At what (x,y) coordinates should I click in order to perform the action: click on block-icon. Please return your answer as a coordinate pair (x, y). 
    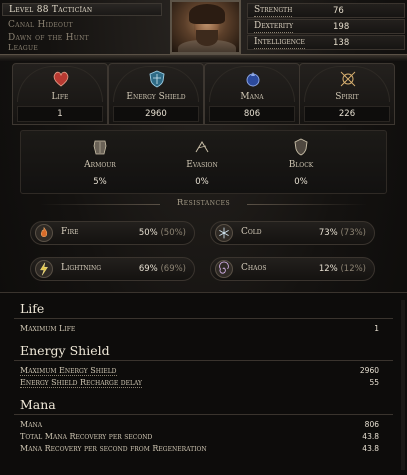
    Looking at the image, I should click on (301, 147).